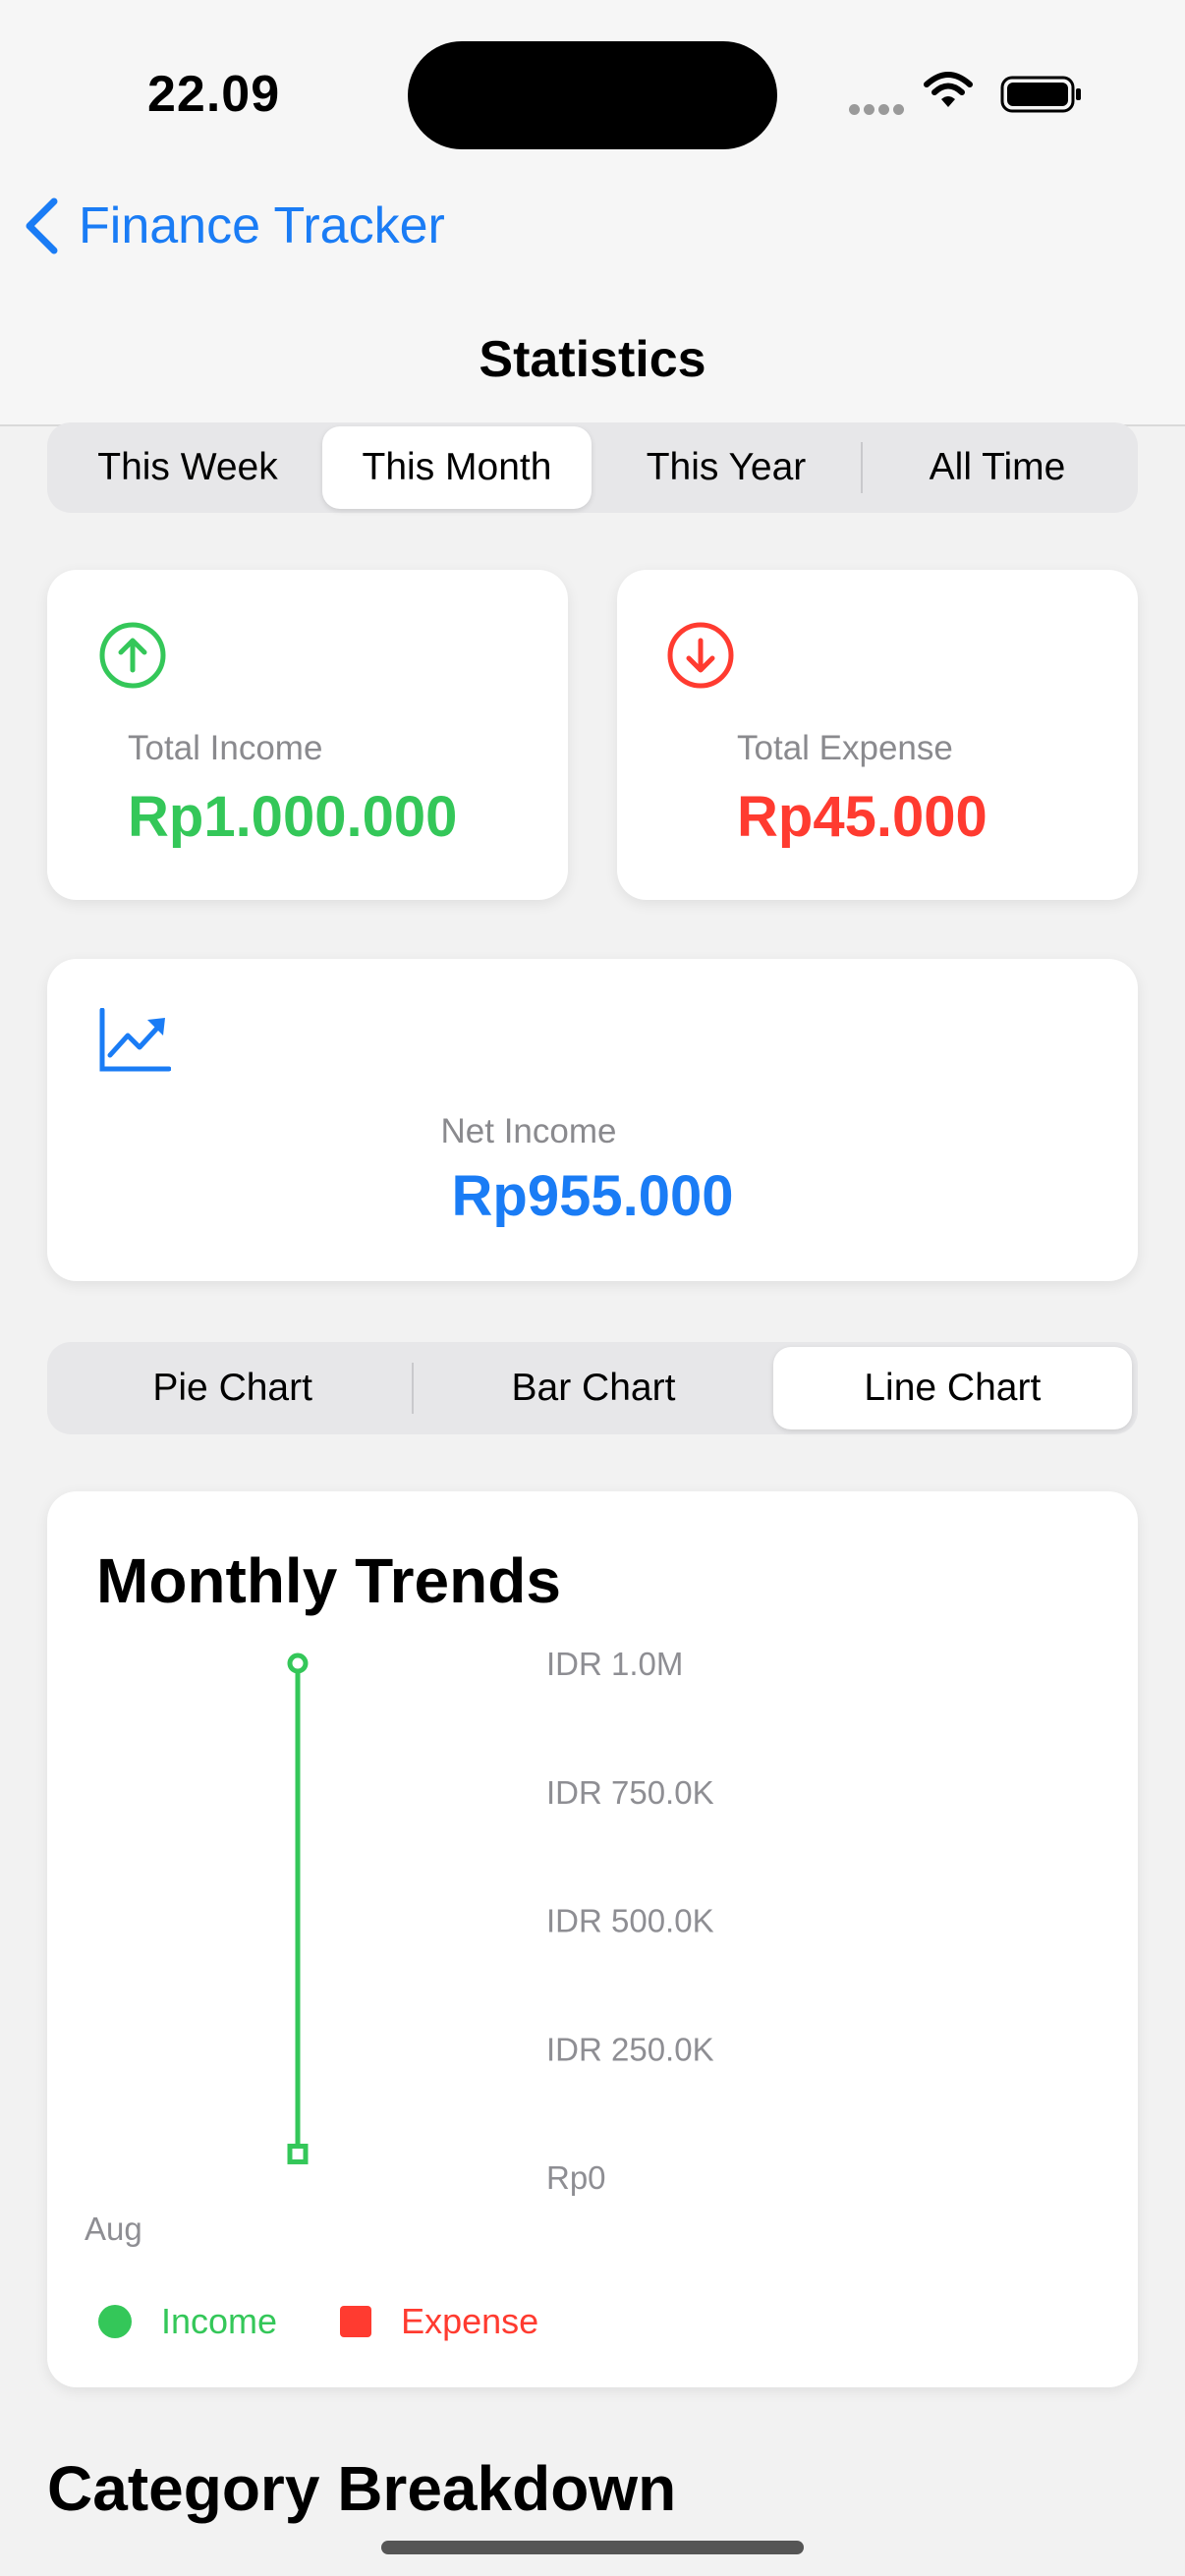 The height and width of the screenshot is (2576, 1185). What do you see at coordinates (114, 2229) in the screenshot?
I see `x-tick-label: Aug` at bounding box center [114, 2229].